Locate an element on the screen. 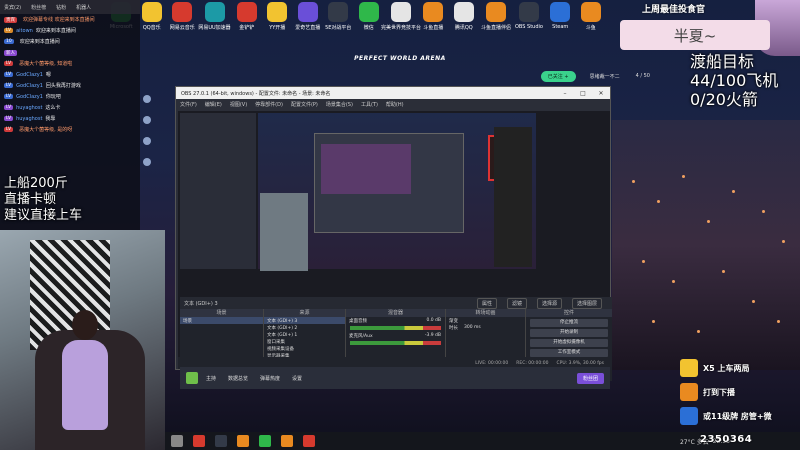  desktop-shortcut: 微信 is located at coordinates (369, 21).